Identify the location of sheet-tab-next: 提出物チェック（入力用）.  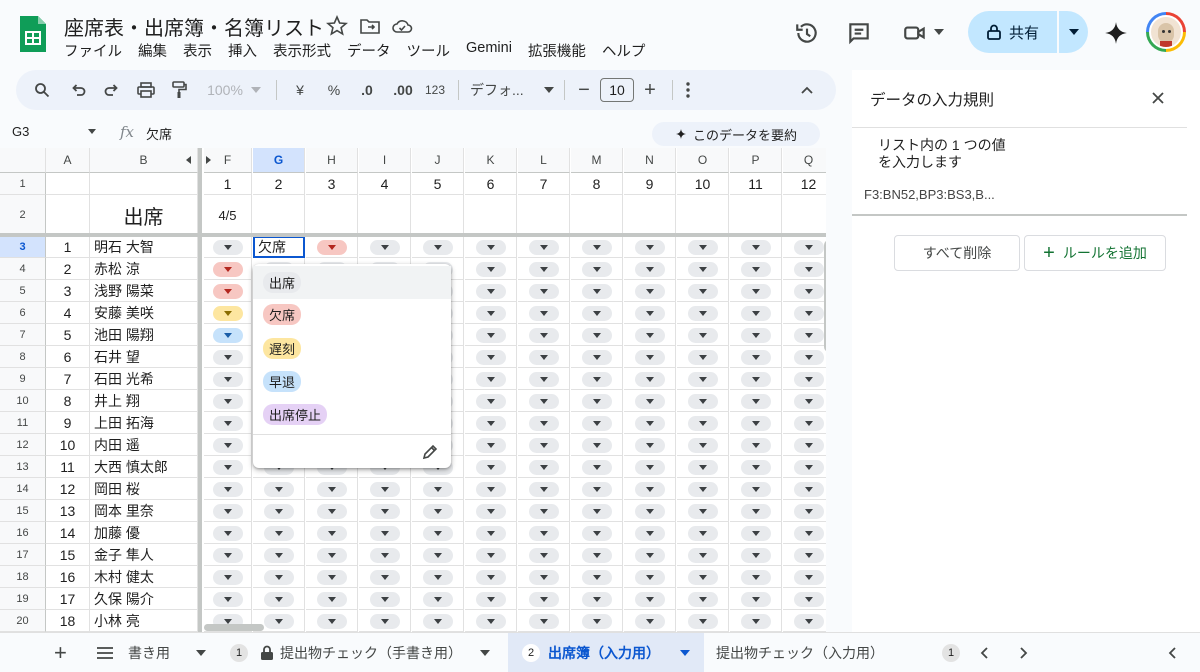
(800, 652).